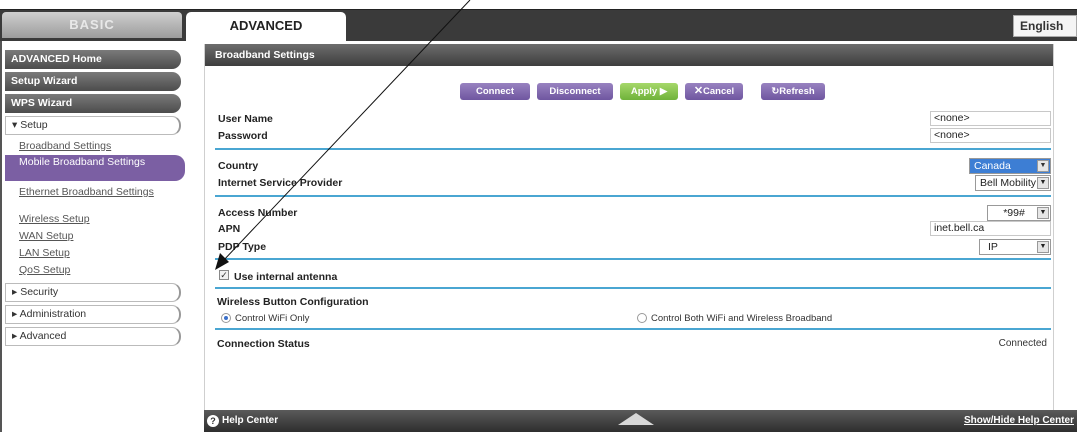 The height and width of the screenshot is (432, 1077). I want to click on sidebar-link-qos-setup: QoS Setup, so click(93, 270).